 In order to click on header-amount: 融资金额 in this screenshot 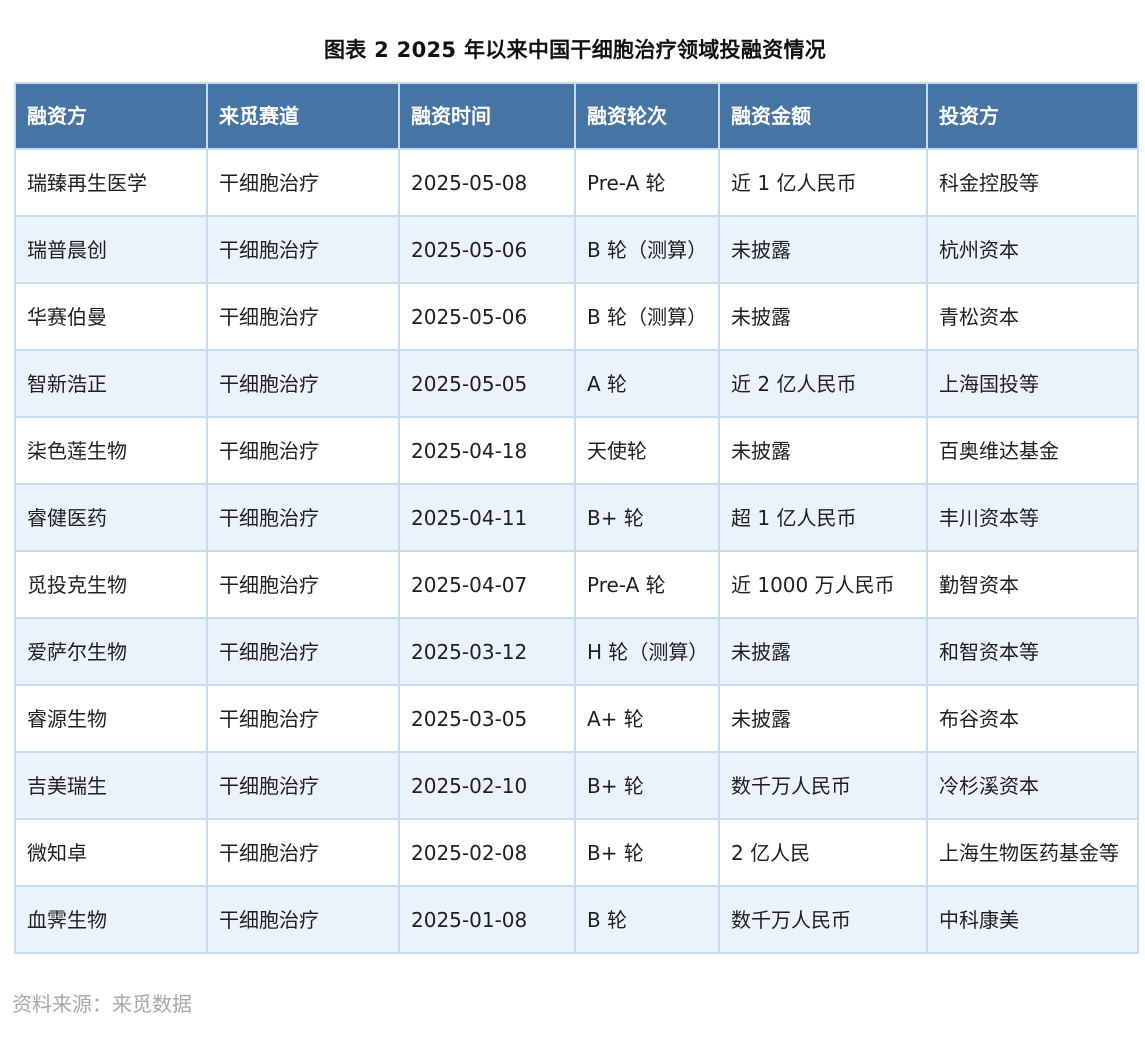, I will do `click(823, 116)`.